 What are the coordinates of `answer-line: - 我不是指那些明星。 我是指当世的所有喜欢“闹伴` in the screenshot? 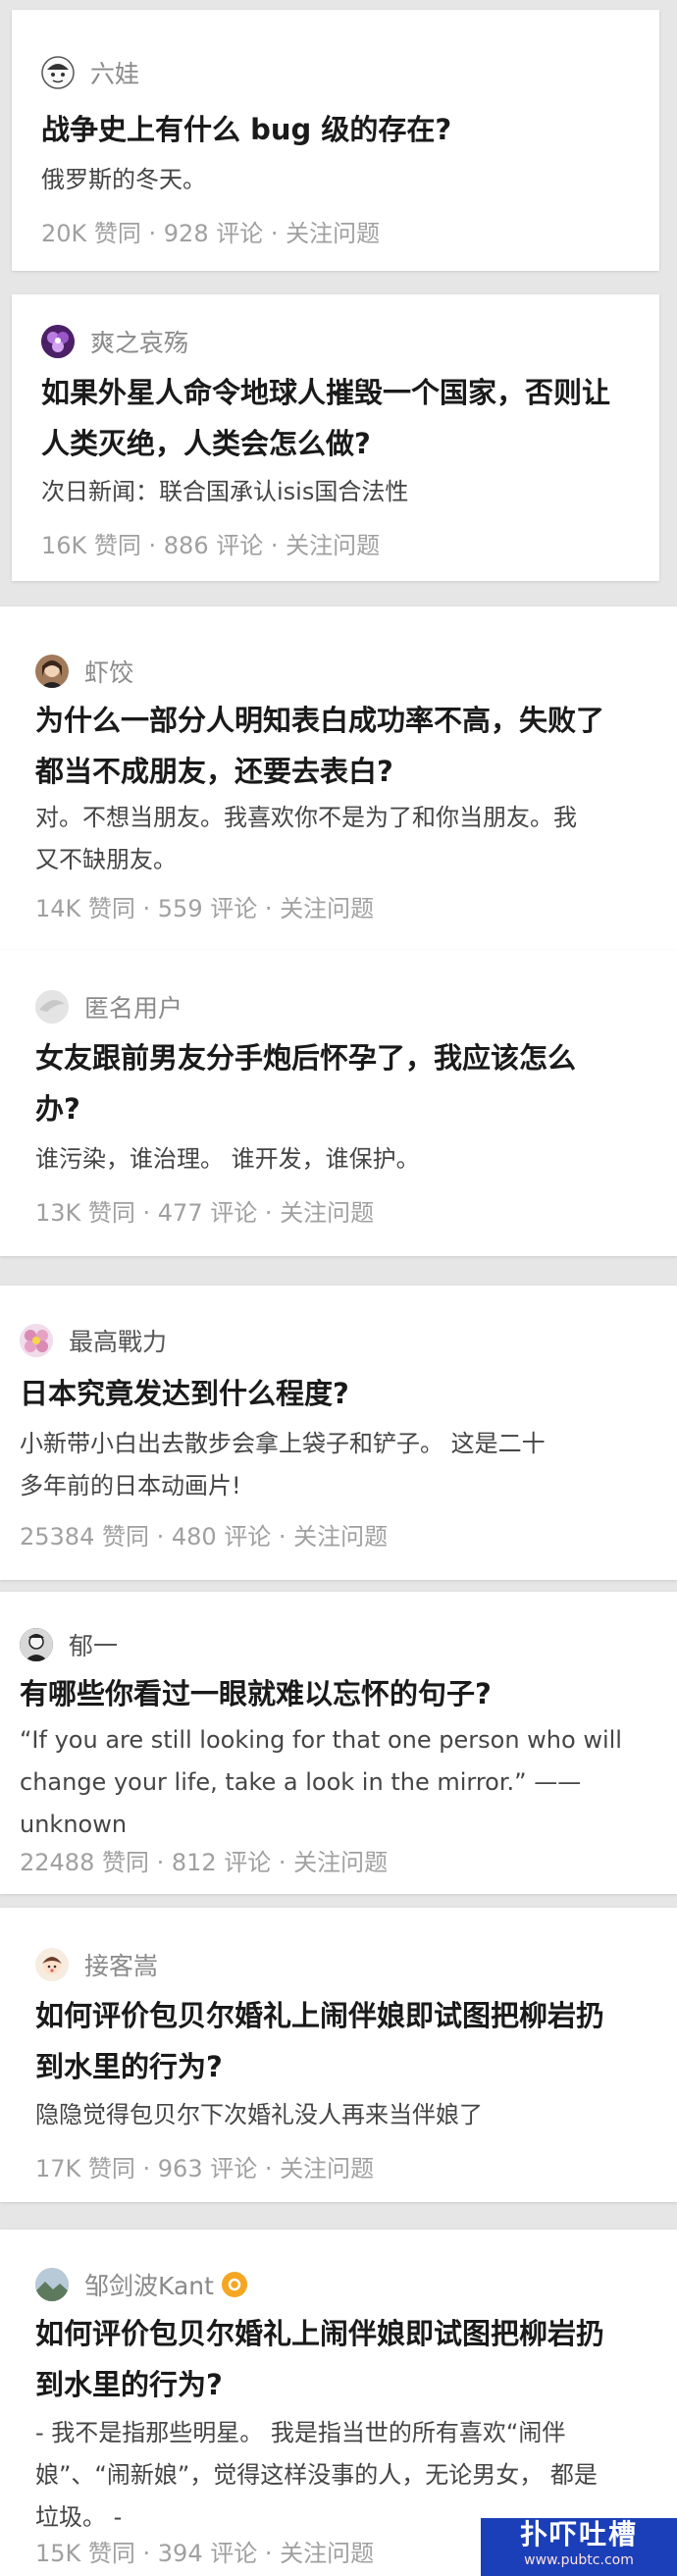 It's located at (300, 2432).